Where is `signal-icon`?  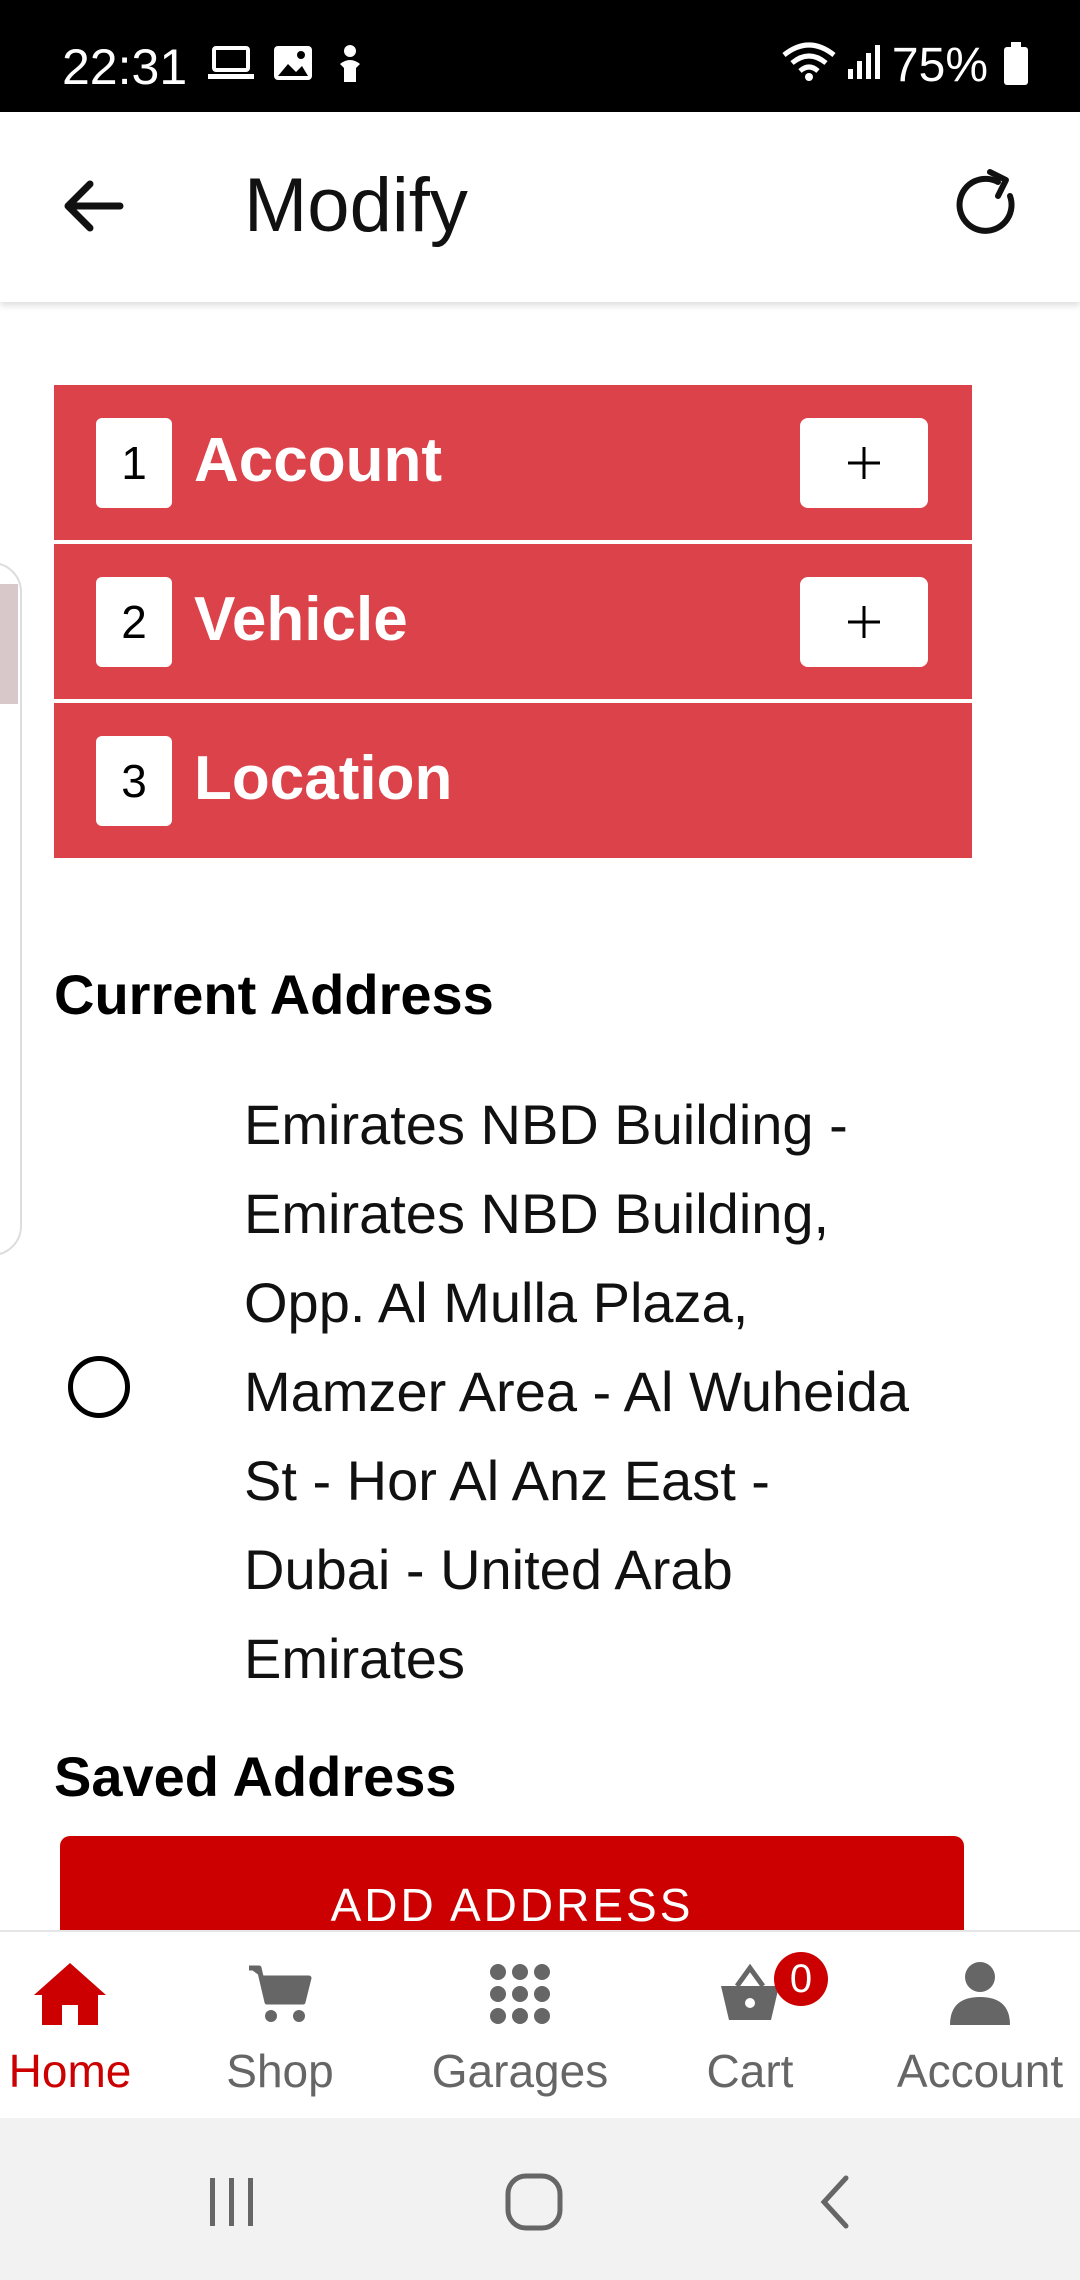 signal-icon is located at coordinates (864, 65).